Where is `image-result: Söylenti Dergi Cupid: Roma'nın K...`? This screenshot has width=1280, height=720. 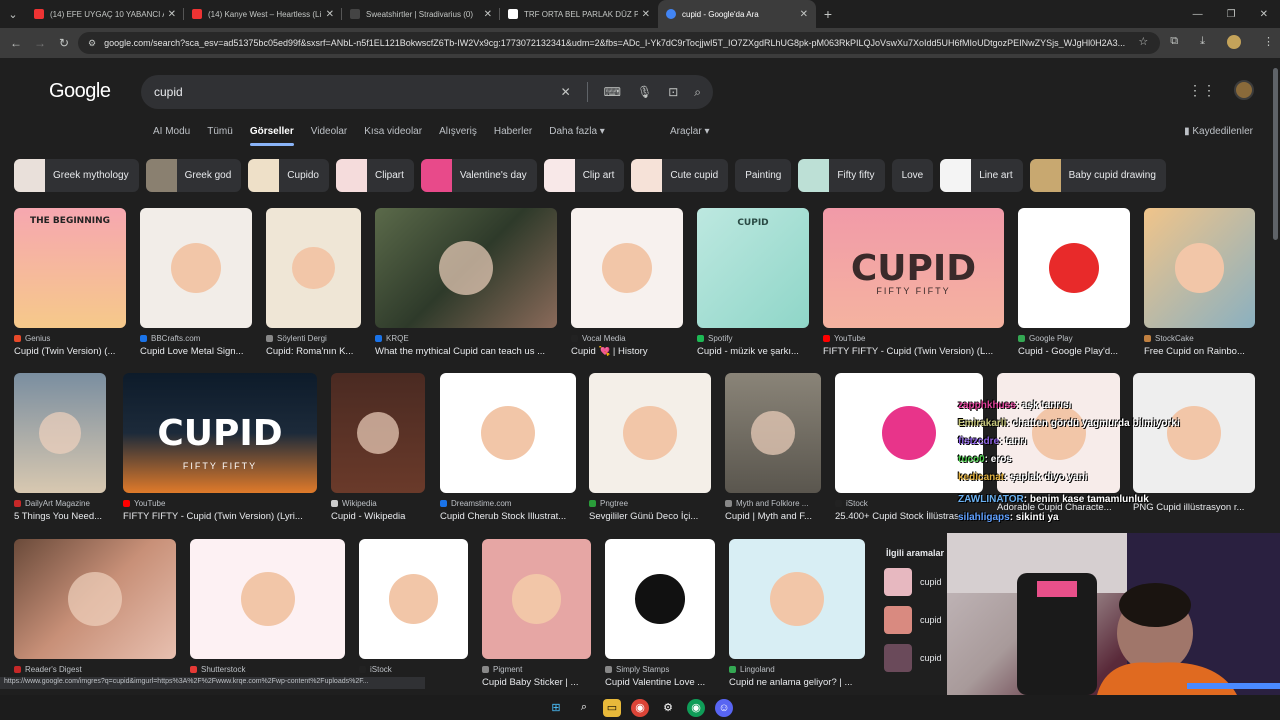
image-result: Söylenti Dergi Cupid: Roma'nın K... is located at coordinates (313, 282).